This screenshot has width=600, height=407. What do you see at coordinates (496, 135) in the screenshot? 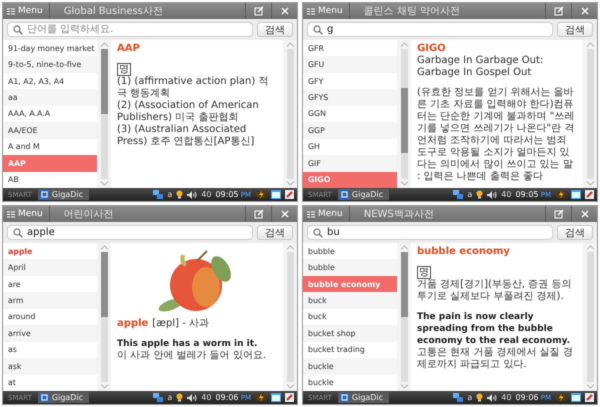
I see `definition-text: (유효한 정보를 얻기 위해서는 올바른 기초 자료를 입력해야 한다)컴퓨터는 단순한 기계에 불과하며 "쓰레기를 넣으면 쓰레기가 나온다"란 격언처럼 조작하기에 따라서는 범죄 도구로 악용될 소지가 얼마든지 있다는 의미에서 많이 쓰이고 있는 말 : 입력은 나쁜데 출력은 좋다` at bounding box center [496, 135].